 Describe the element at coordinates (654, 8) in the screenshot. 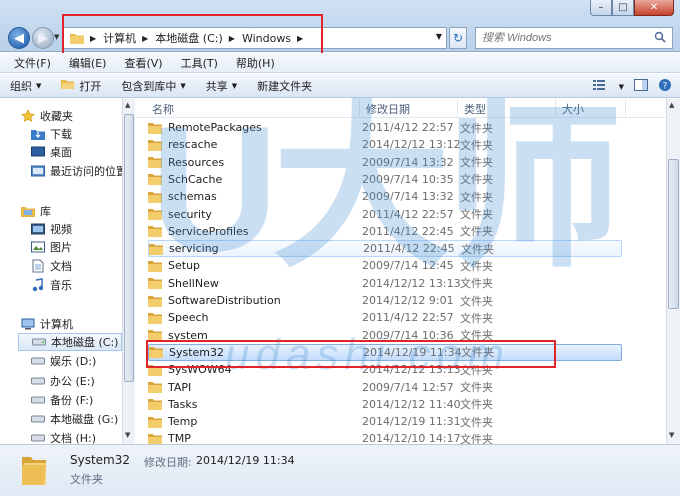

I see `close-button: ✕` at that location.